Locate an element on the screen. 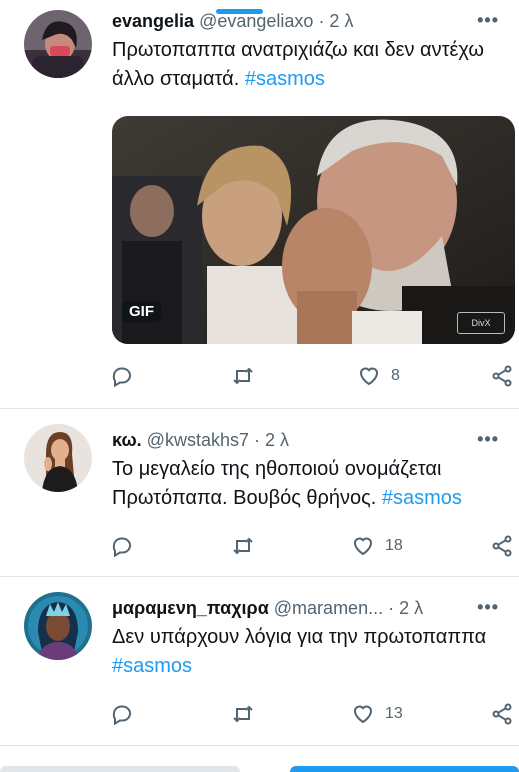 The height and width of the screenshot is (772, 519). like-count: 13 is located at coordinates (394, 713).